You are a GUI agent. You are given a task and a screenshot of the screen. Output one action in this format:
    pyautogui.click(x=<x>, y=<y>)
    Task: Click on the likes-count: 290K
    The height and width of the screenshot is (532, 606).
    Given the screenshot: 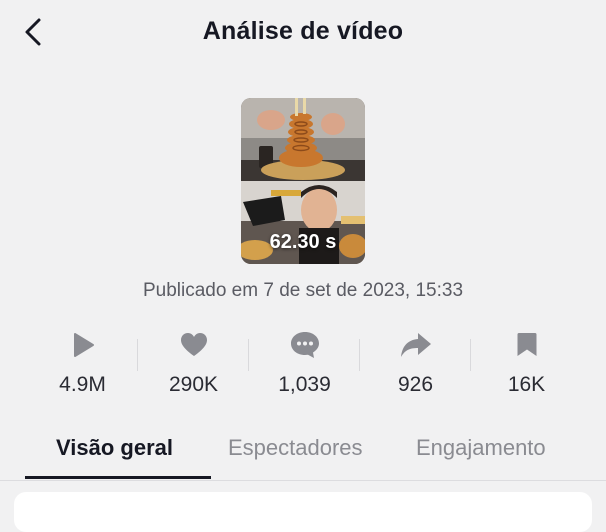 What is the action you would take?
    pyautogui.click(x=193, y=384)
    